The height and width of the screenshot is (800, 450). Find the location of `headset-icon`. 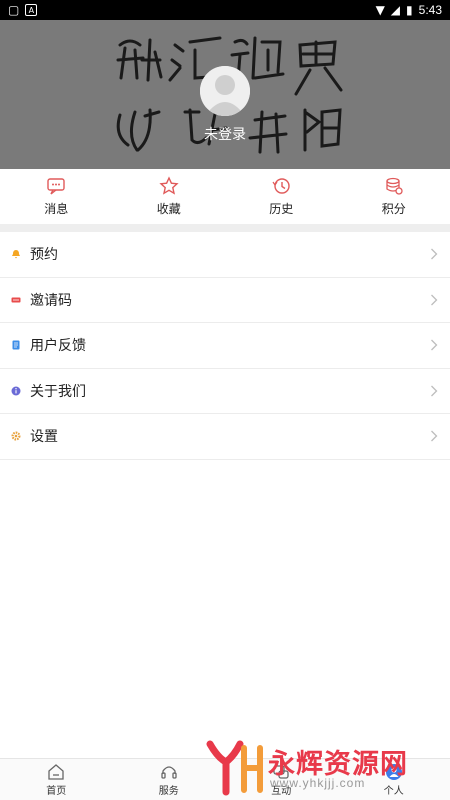

headset-icon is located at coordinates (169, 772).